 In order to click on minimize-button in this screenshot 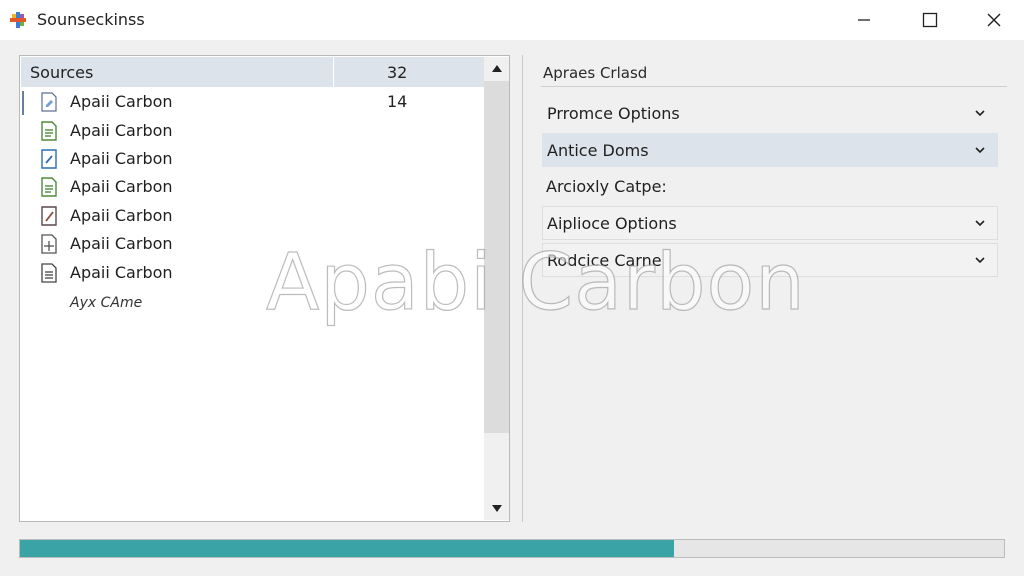, I will do `click(864, 20)`.